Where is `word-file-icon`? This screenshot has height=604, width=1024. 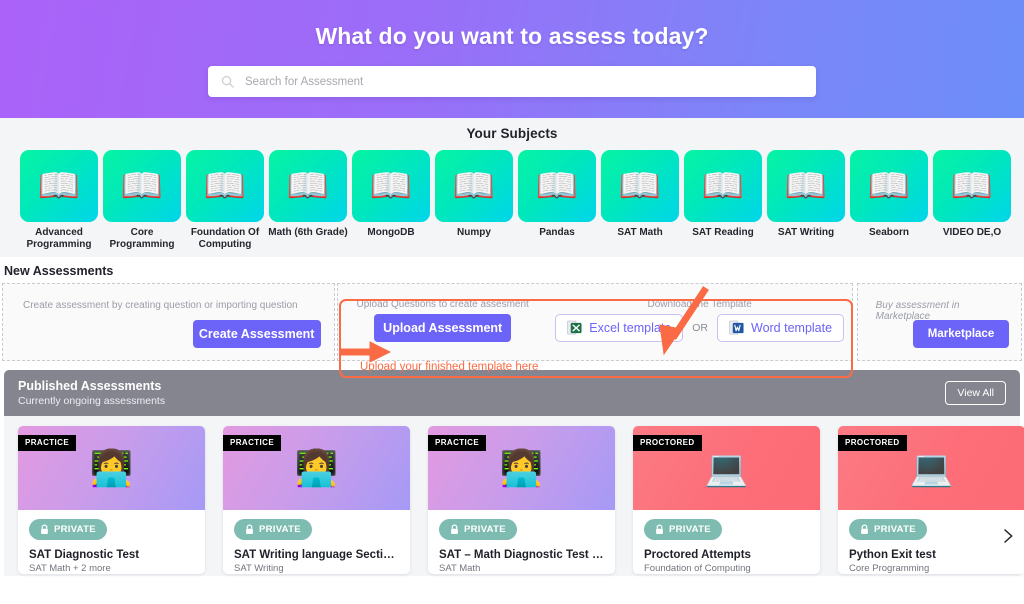
word-file-icon is located at coordinates (736, 327).